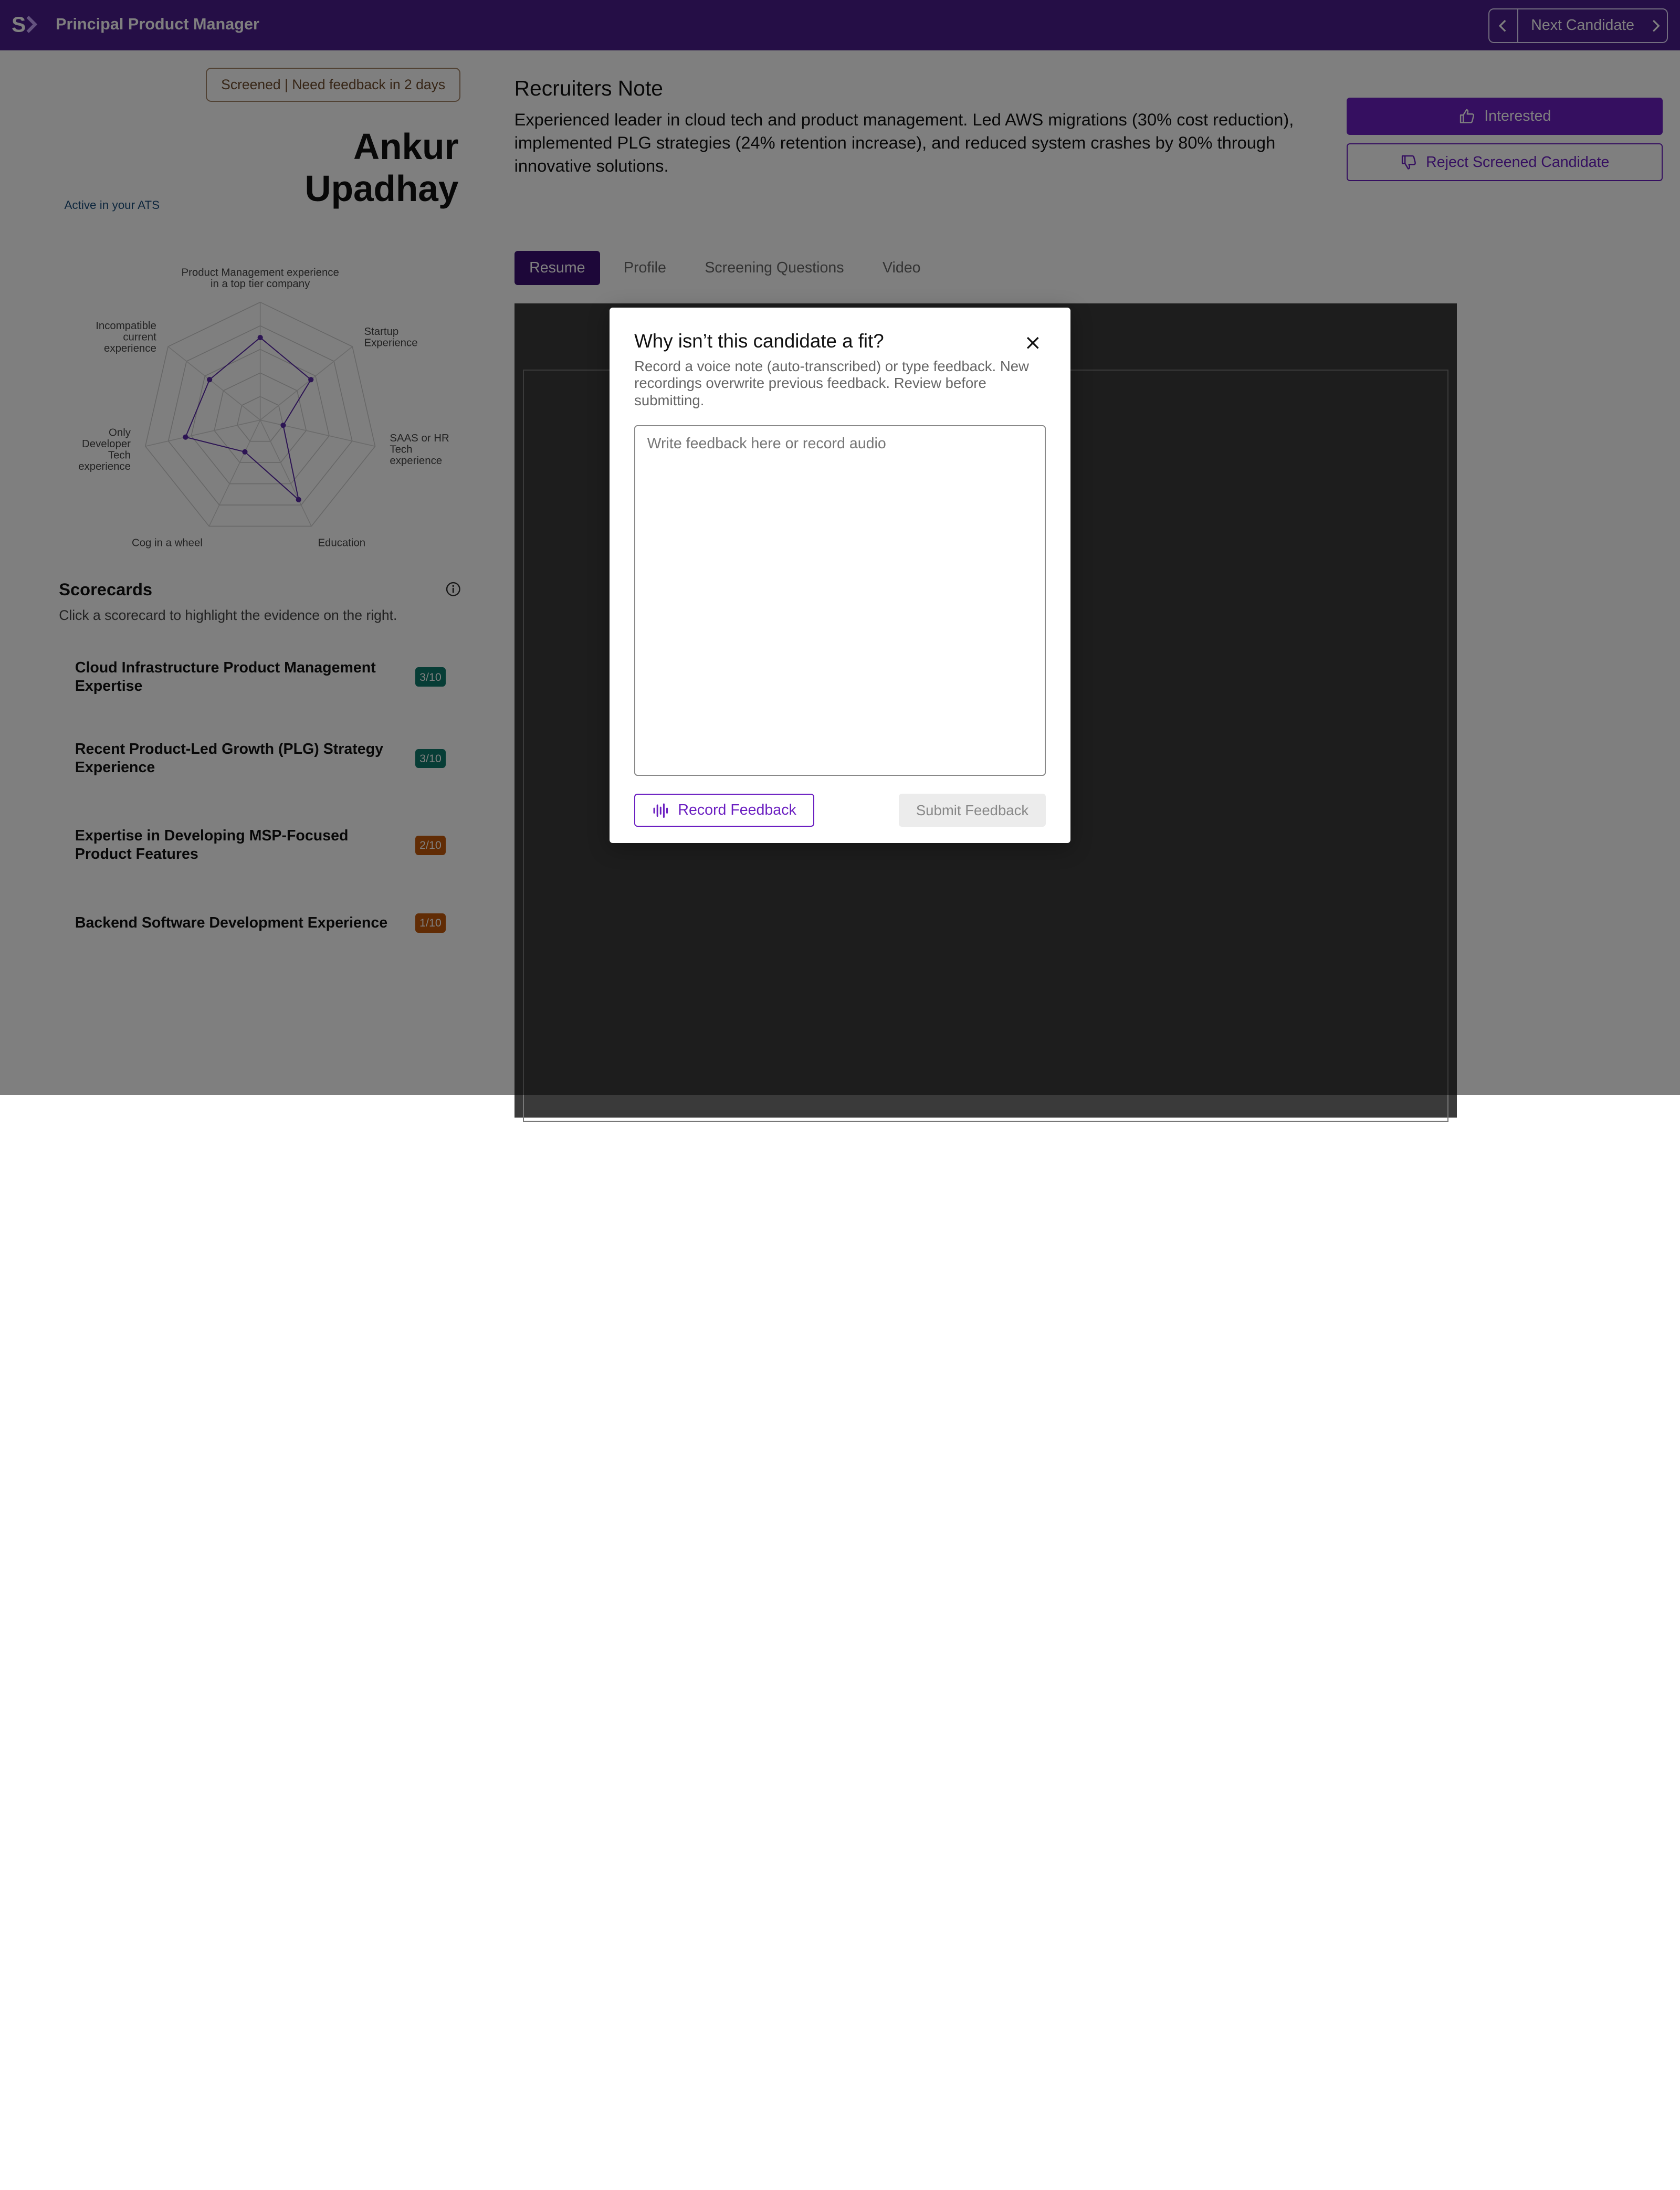 Image resolution: width=1680 pixels, height=2190 pixels. What do you see at coordinates (759, 341) in the screenshot?
I see `dialog-title: Why isn’t this candidate a fit?` at bounding box center [759, 341].